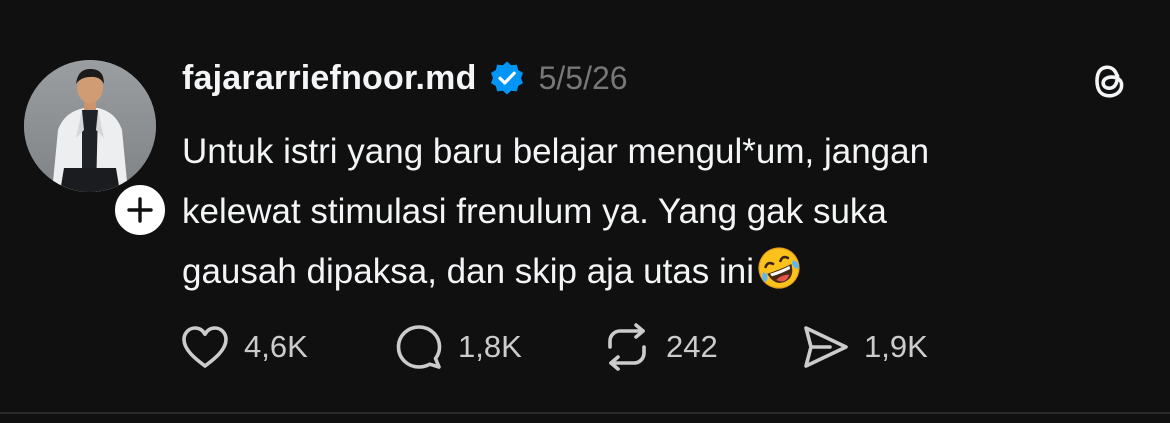 The height and width of the screenshot is (423, 1170). I want to click on verified-badge-icon, so click(507, 78).